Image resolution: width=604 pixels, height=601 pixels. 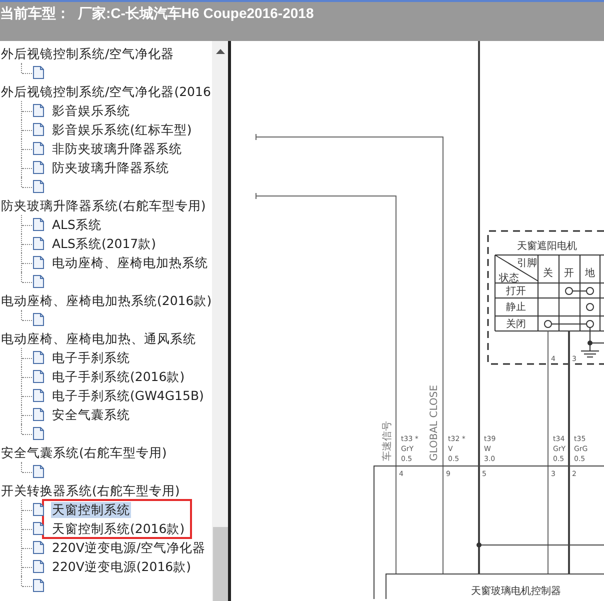 What do you see at coordinates (509, 278) in the screenshot?
I see `table-header: 状态` at bounding box center [509, 278].